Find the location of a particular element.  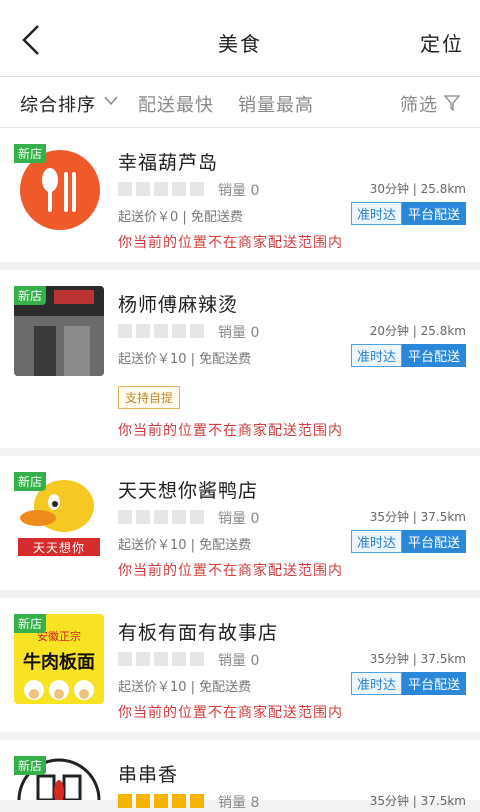

time-distance: 20分钟 | 25.8km is located at coordinates (417, 331).